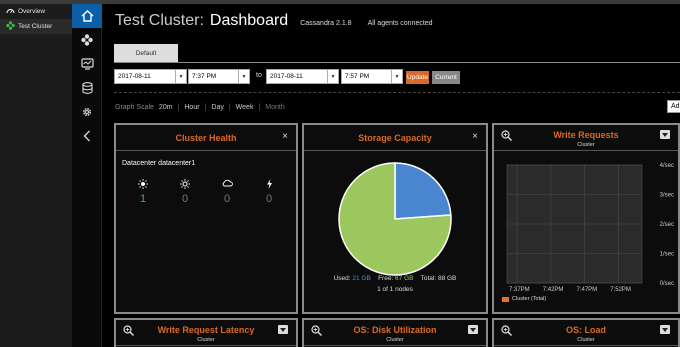 This screenshot has height=347, width=680. I want to click on cluster-icon, so click(10, 26).